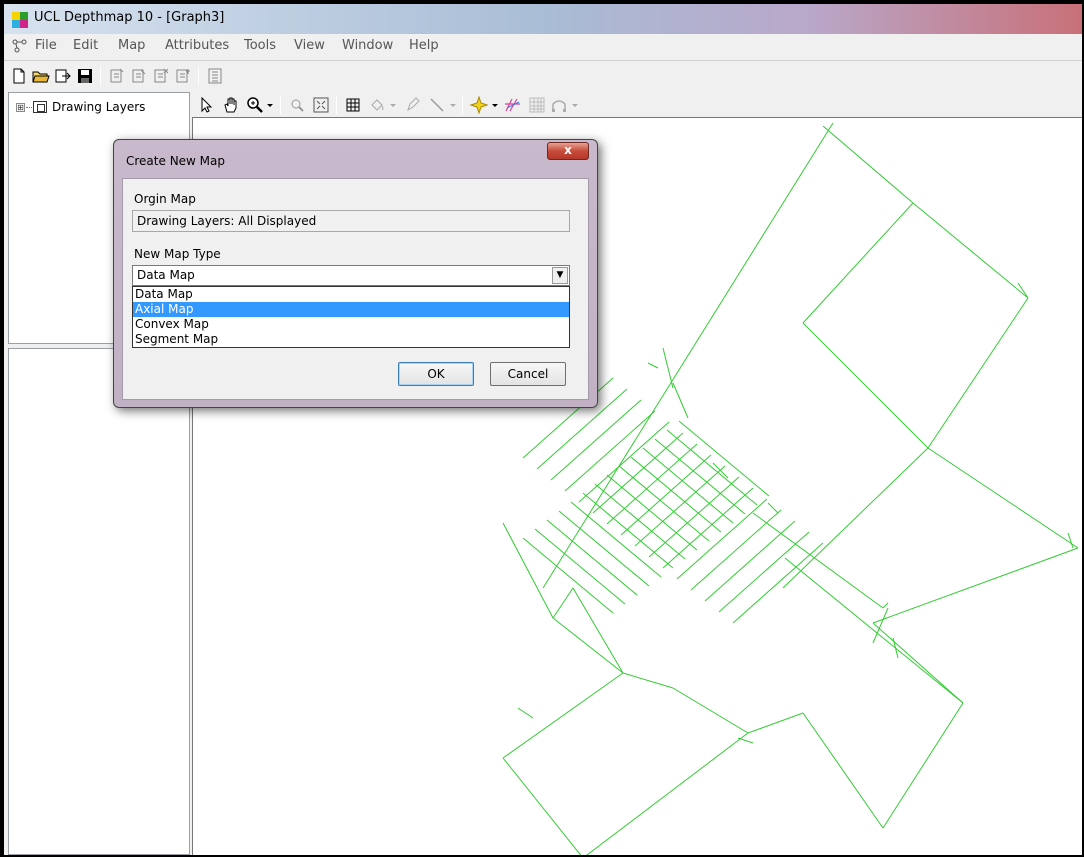  What do you see at coordinates (207, 105) in the screenshot?
I see `select-arrow-icon` at bounding box center [207, 105].